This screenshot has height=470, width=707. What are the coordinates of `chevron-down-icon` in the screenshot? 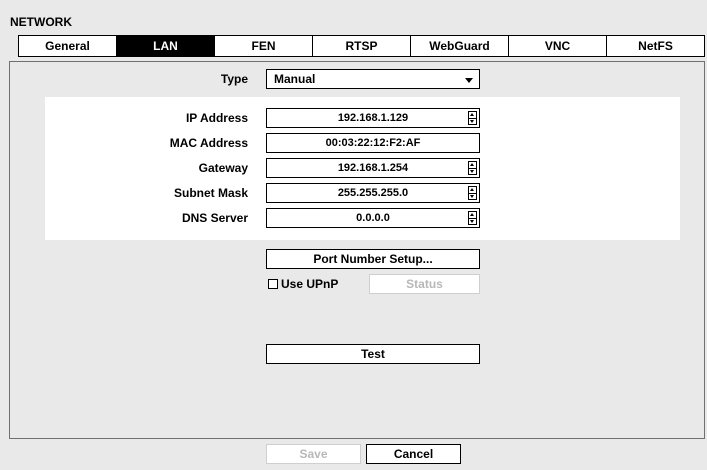 It's located at (469, 80).